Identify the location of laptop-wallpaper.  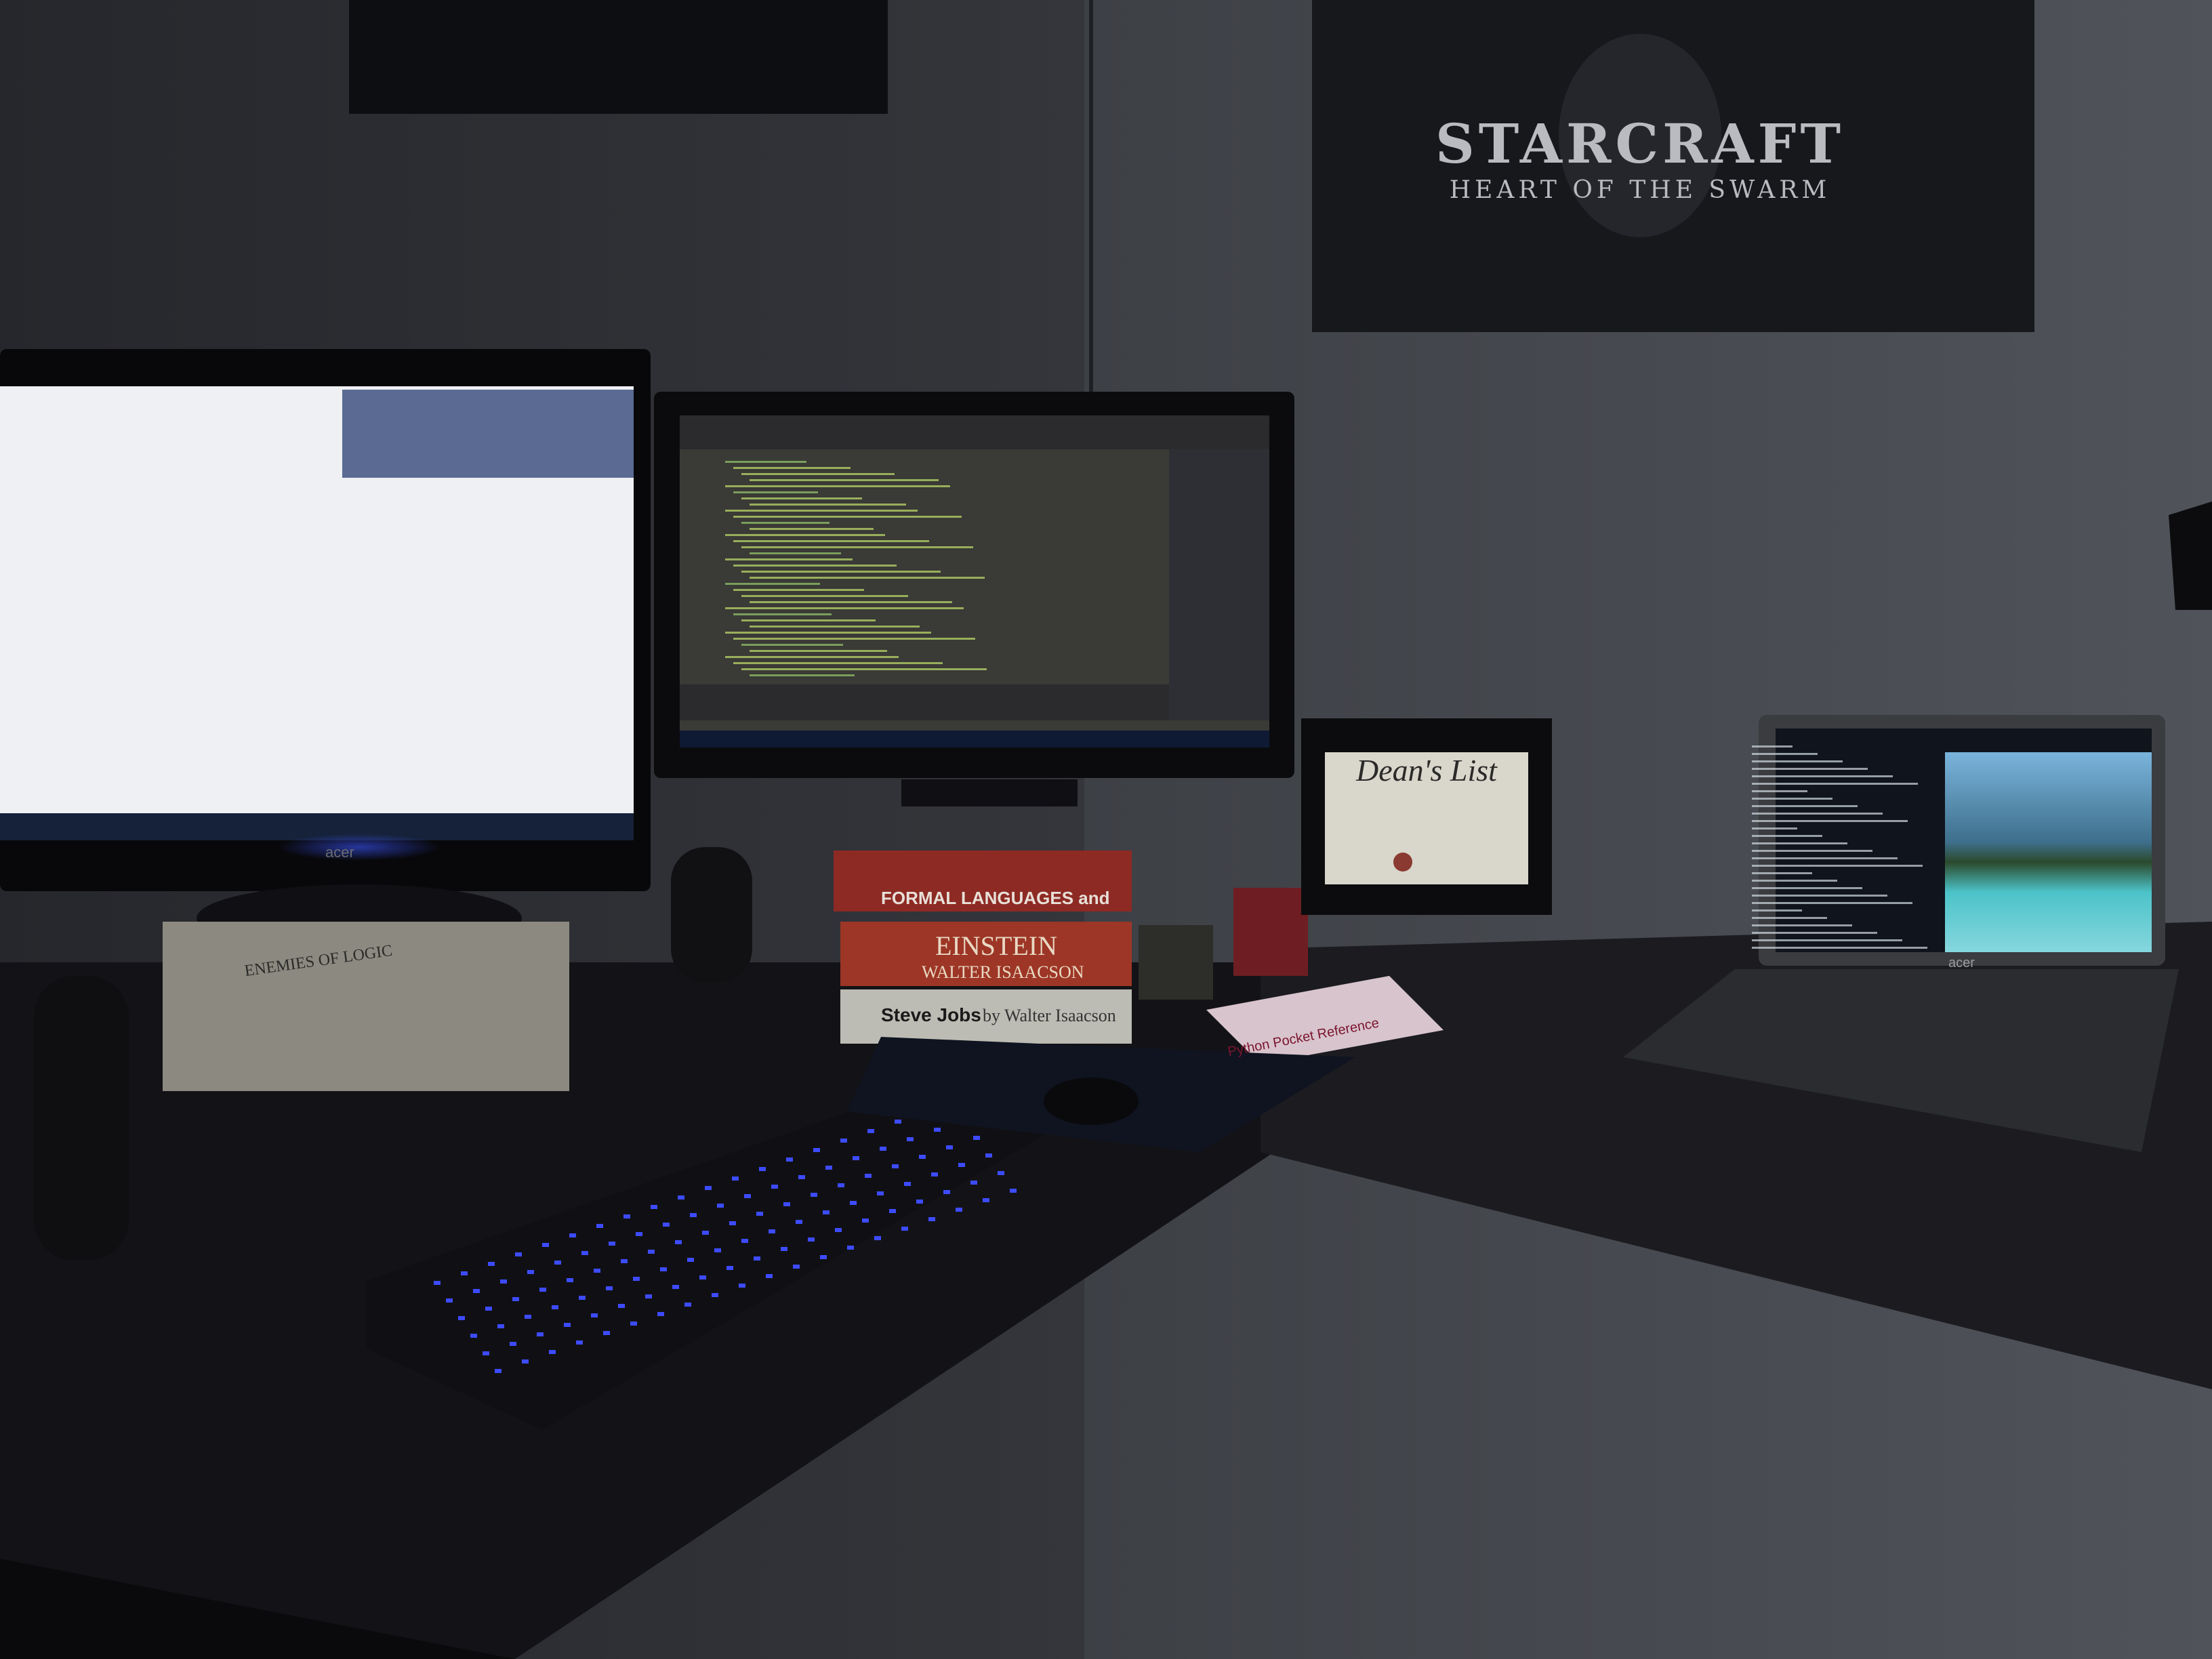
(2048, 852).